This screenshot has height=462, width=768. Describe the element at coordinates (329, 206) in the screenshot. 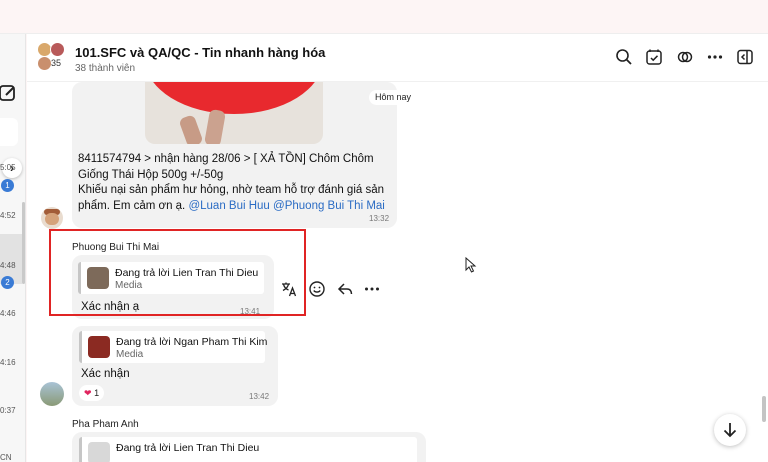

I see `mention-link: @Phuong Bui Thi Mai` at that location.